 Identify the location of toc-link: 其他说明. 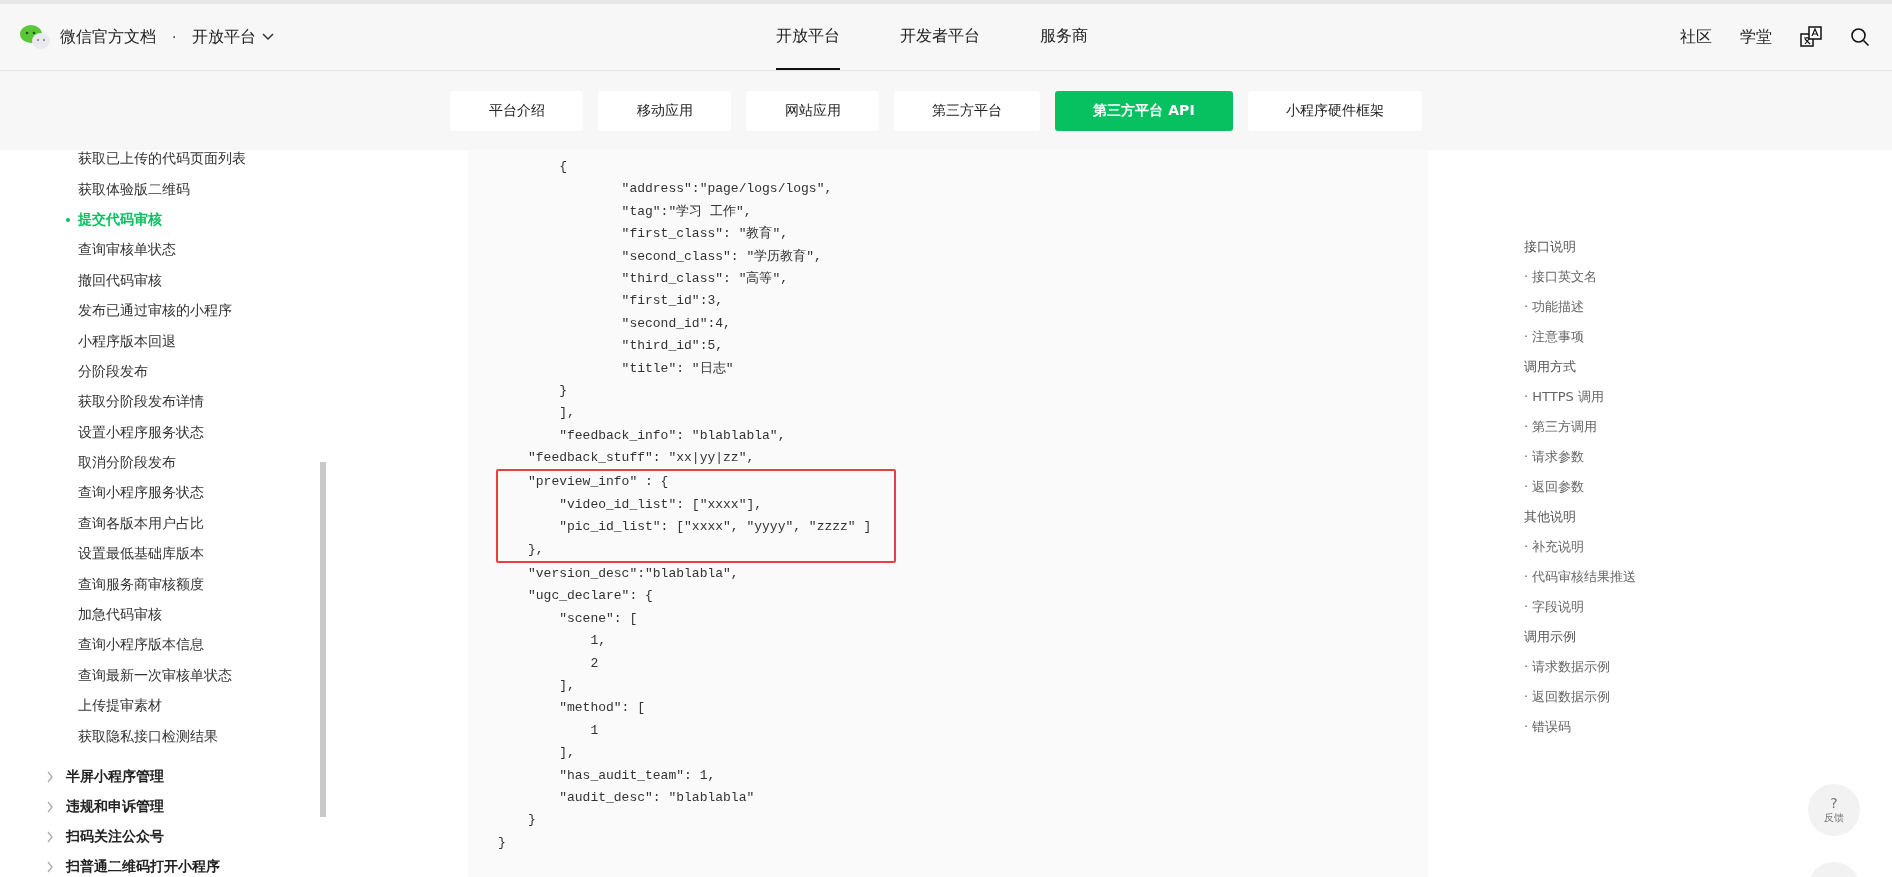
(1708, 517).